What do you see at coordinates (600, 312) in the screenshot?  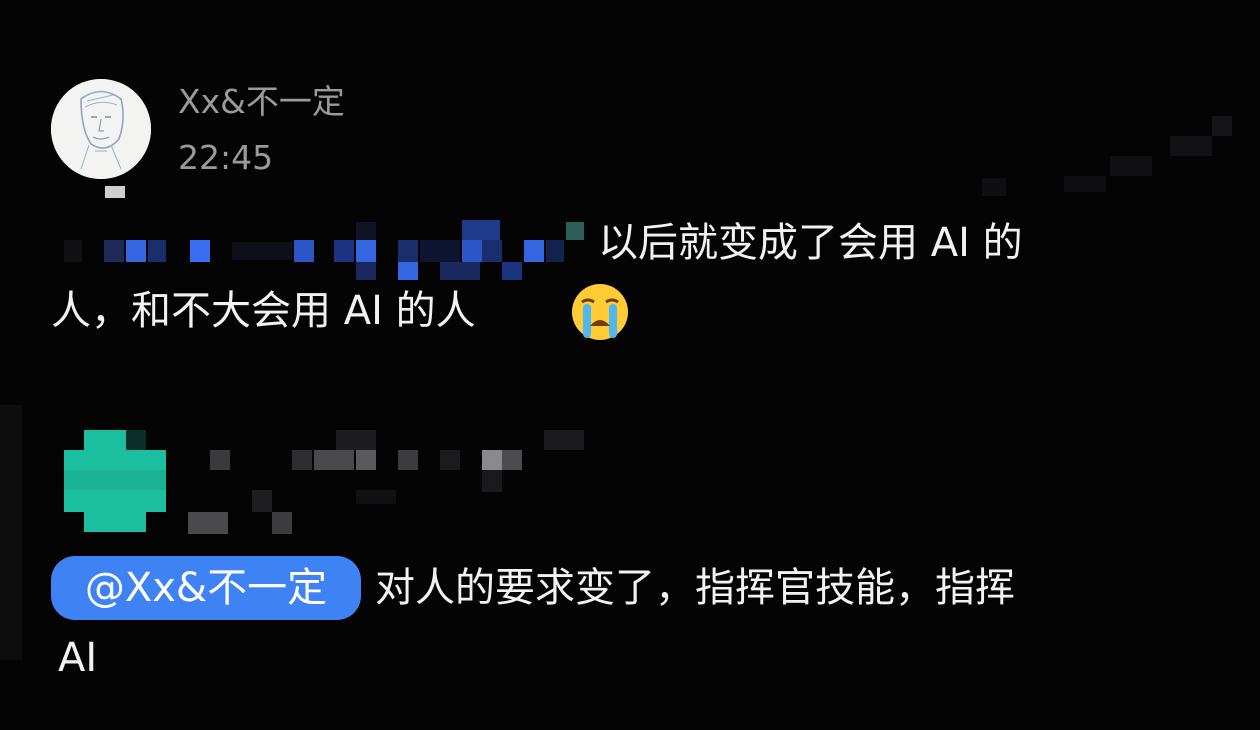 I see `loudly-crying-face-icon` at bounding box center [600, 312].